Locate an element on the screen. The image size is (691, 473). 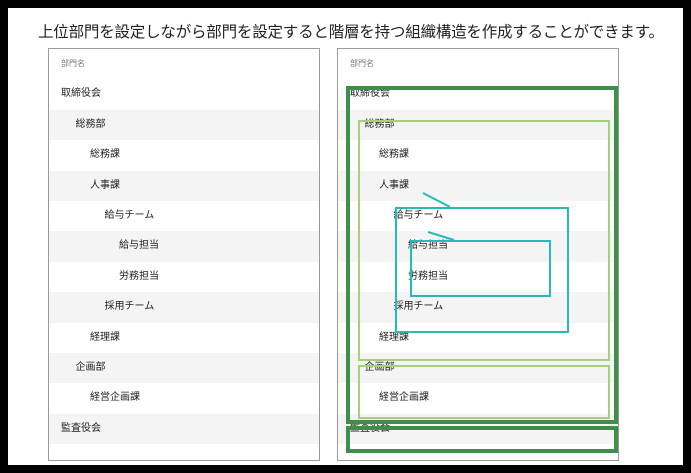
department-row: 人事課 is located at coordinates (184, 185).